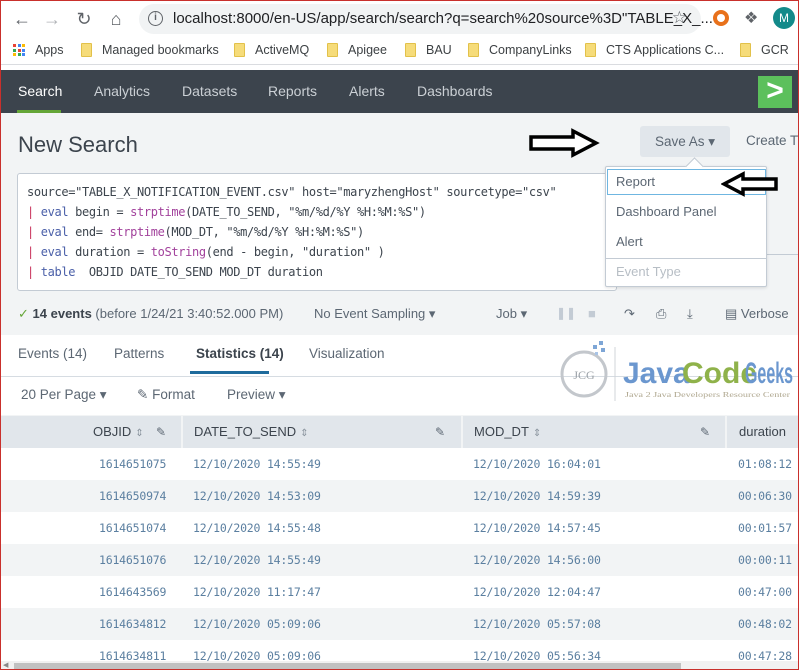 The width and height of the screenshot is (799, 670). Describe the element at coordinates (282, 50) in the screenshot. I see `bookmark-label: ActiveMQ` at that location.